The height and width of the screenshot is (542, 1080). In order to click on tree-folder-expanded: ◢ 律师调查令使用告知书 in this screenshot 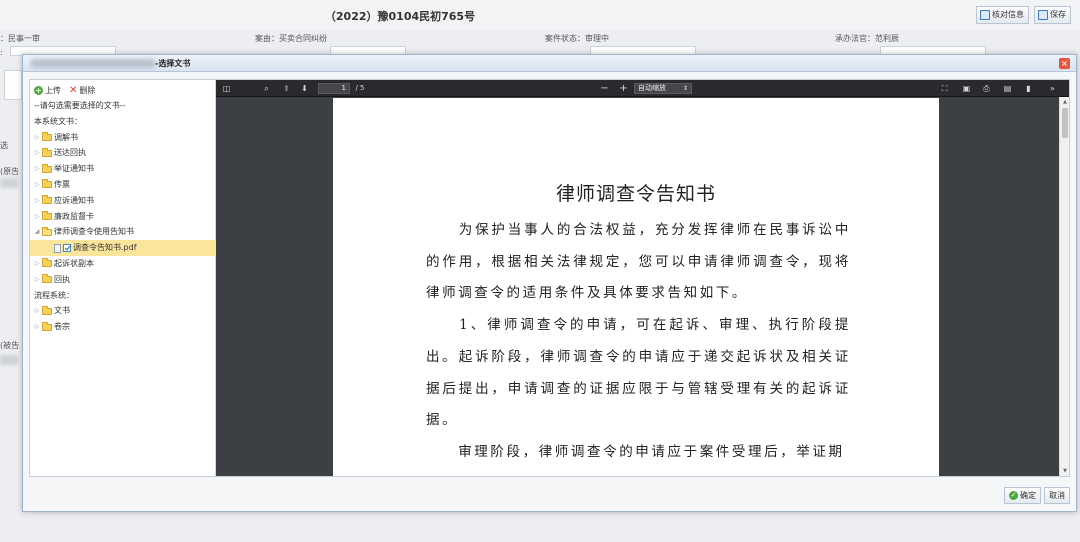, I will do `click(124, 232)`.